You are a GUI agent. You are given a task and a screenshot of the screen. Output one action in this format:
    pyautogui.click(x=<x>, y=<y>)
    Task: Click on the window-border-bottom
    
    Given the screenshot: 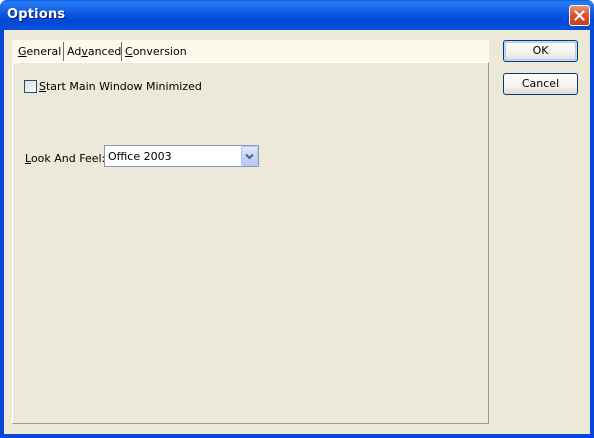 What is the action you would take?
    pyautogui.click(x=297, y=436)
    